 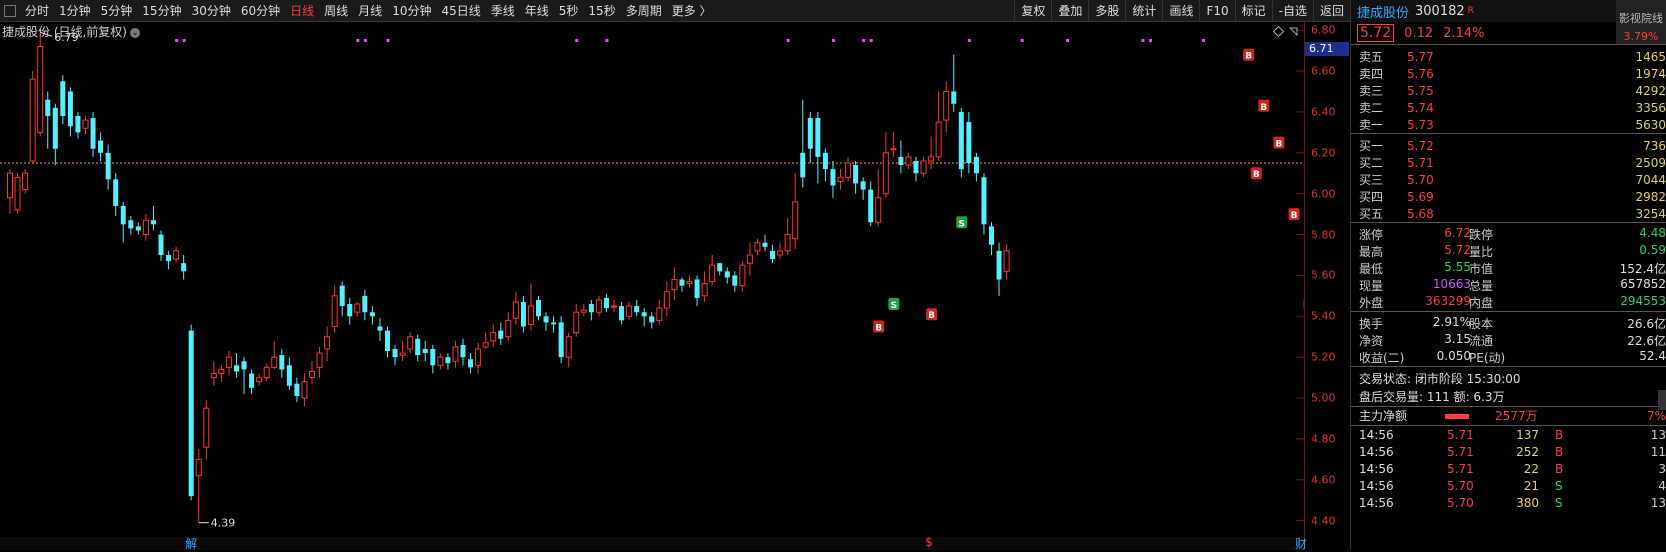 I want to click on bid-row: 买一5.72736, so click(x=1508, y=145).